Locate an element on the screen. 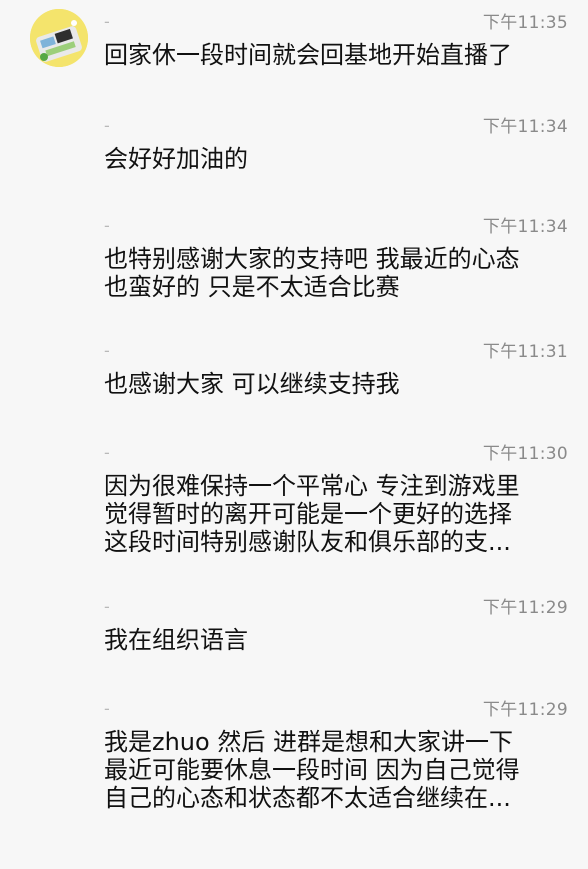  message-text: 我在组织语言 is located at coordinates (339, 640).